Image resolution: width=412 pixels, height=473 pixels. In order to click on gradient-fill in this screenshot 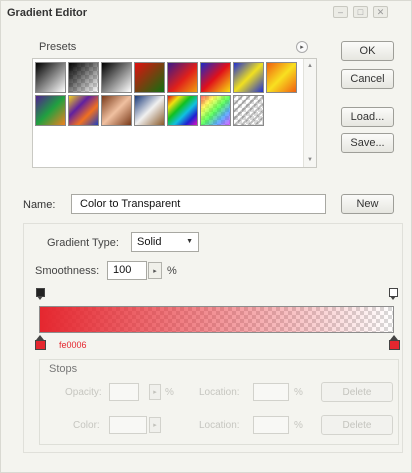, I will do `click(216, 319)`.